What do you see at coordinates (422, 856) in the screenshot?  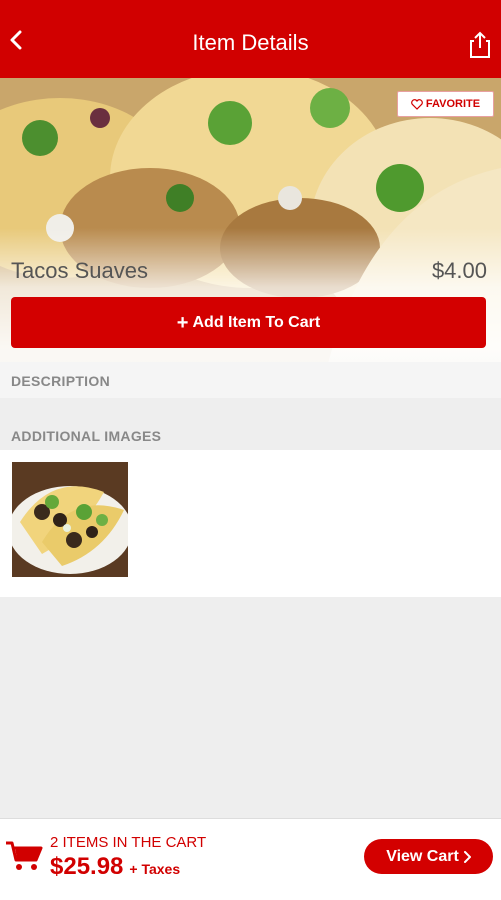 I see `view-cart-label: View Cart` at bounding box center [422, 856].